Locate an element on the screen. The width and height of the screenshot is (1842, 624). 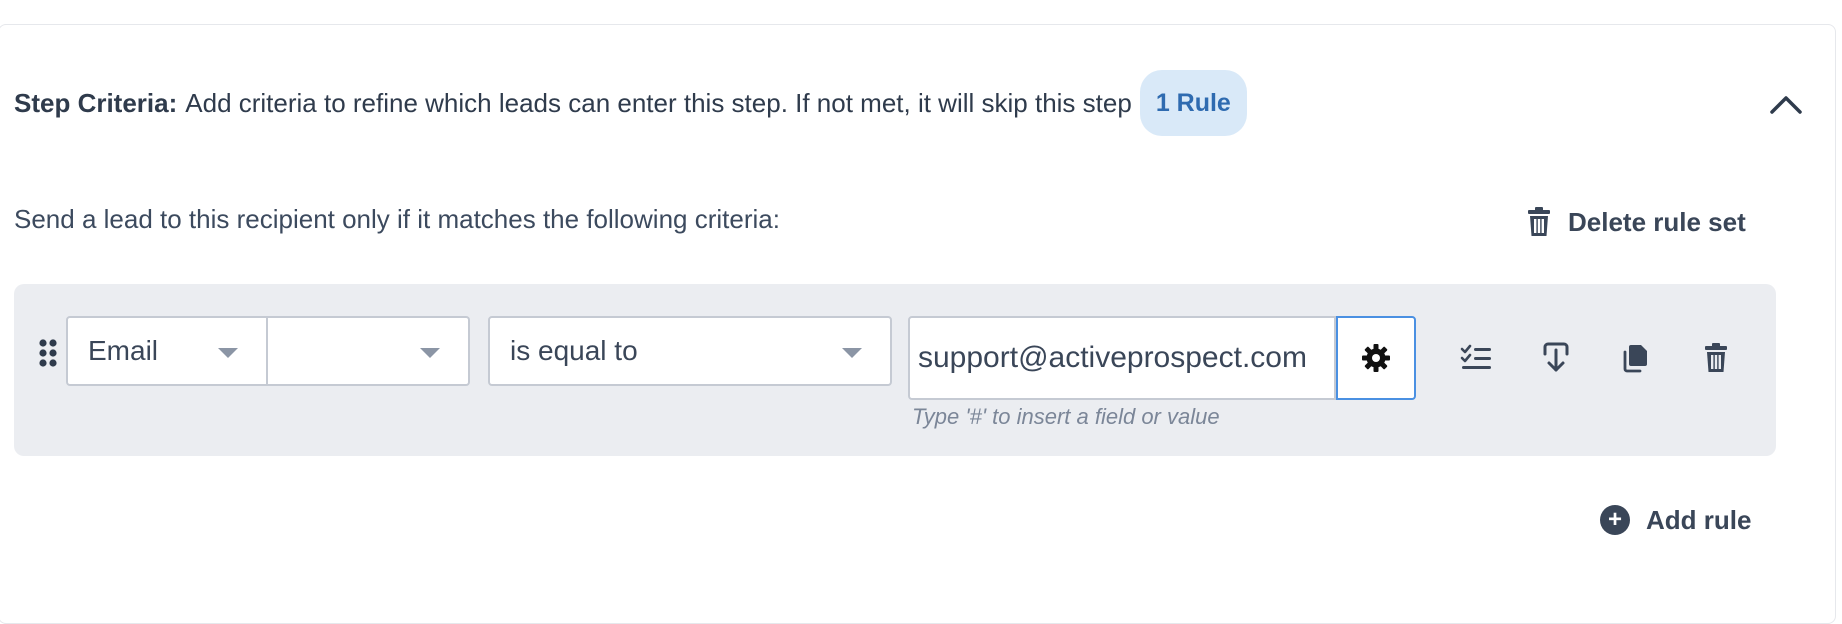
add-rule-label: Add rule is located at coordinates (1699, 519).